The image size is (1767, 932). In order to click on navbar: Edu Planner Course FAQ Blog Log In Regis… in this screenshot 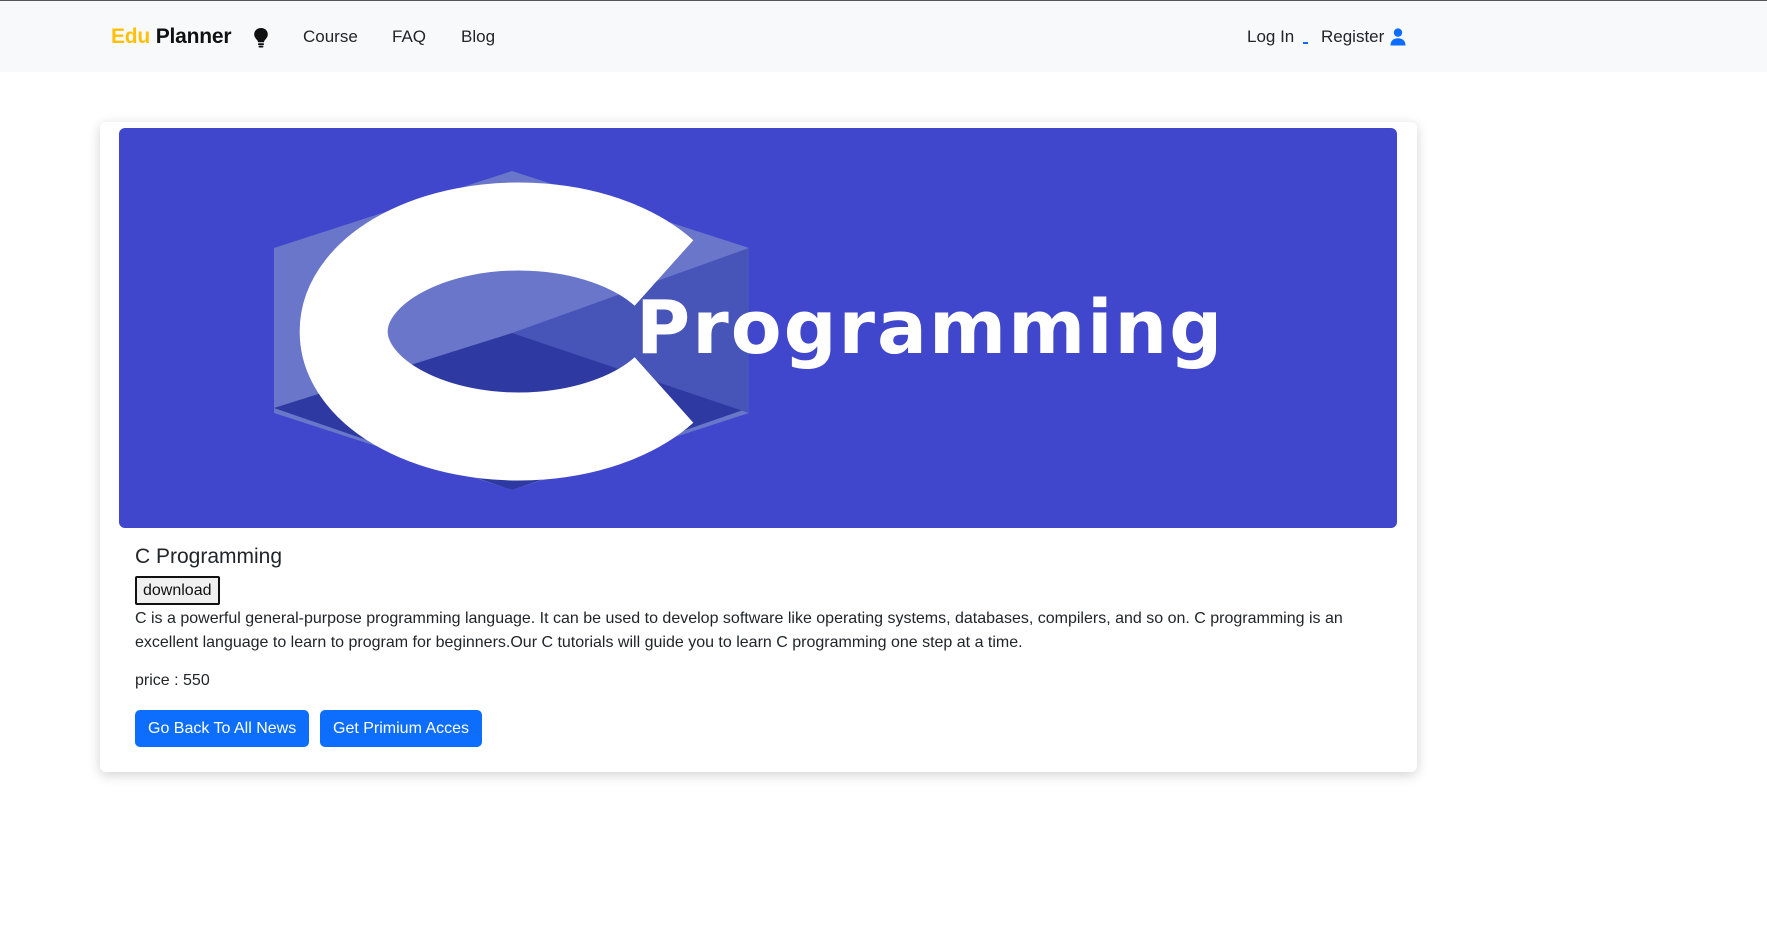, I will do `click(883, 36)`.